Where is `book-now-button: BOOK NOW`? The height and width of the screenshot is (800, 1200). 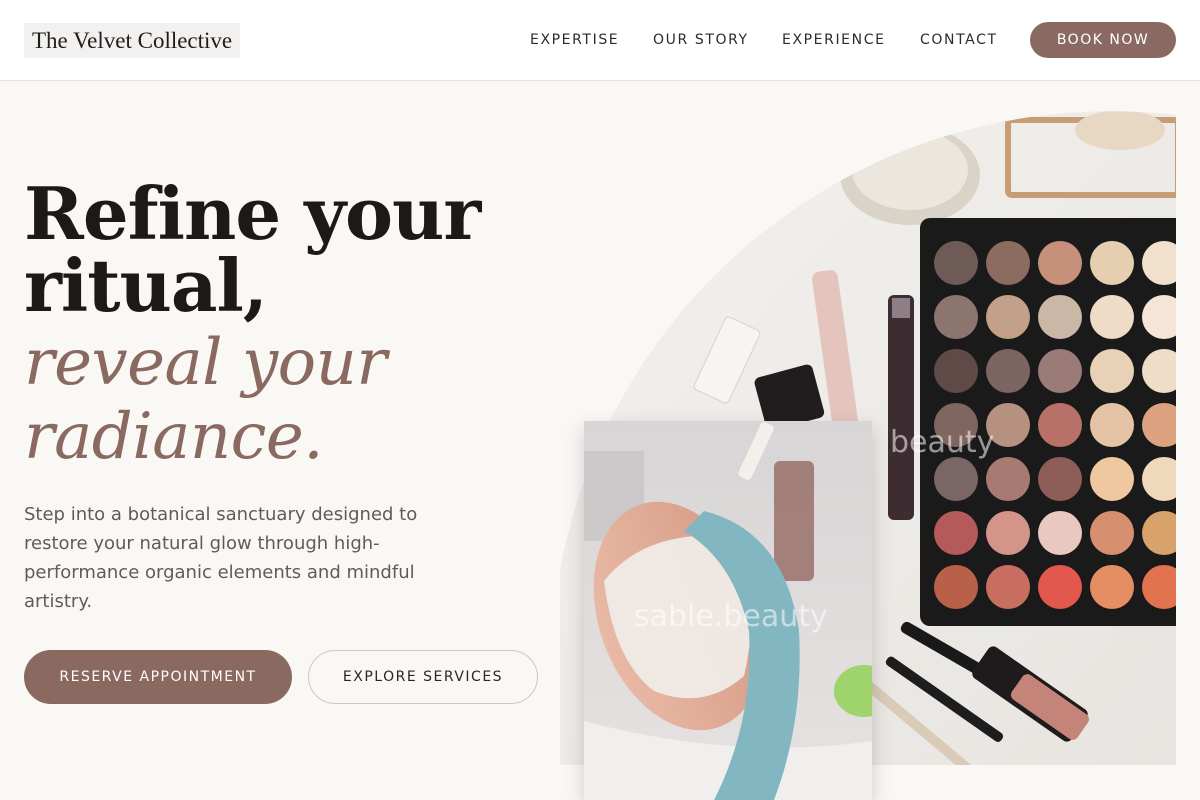 book-now-button: BOOK NOW is located at coordinates (1103, 40).